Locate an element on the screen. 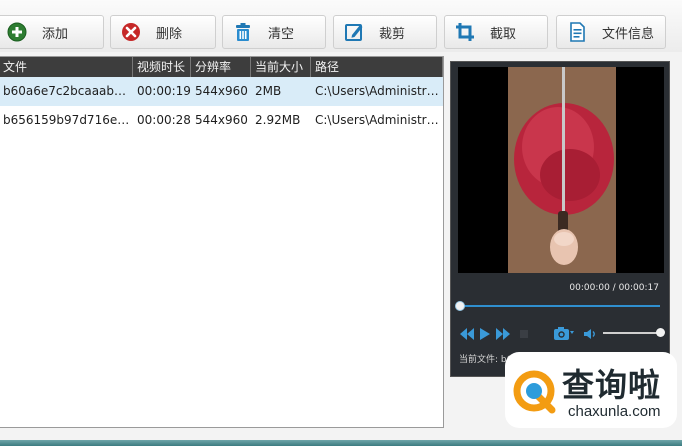  x-circle-icon is located at coordinates (131, 32).